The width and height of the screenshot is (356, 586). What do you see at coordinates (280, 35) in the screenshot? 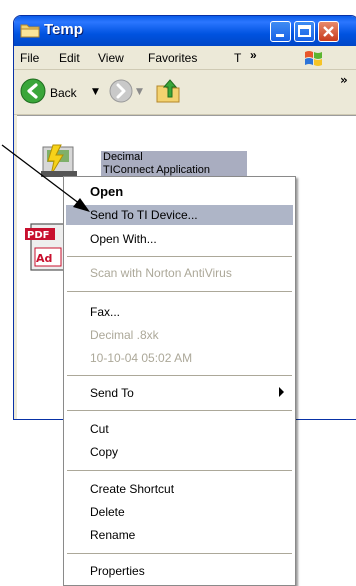
I see `minimize-icon` at bounding box center [280, 35].